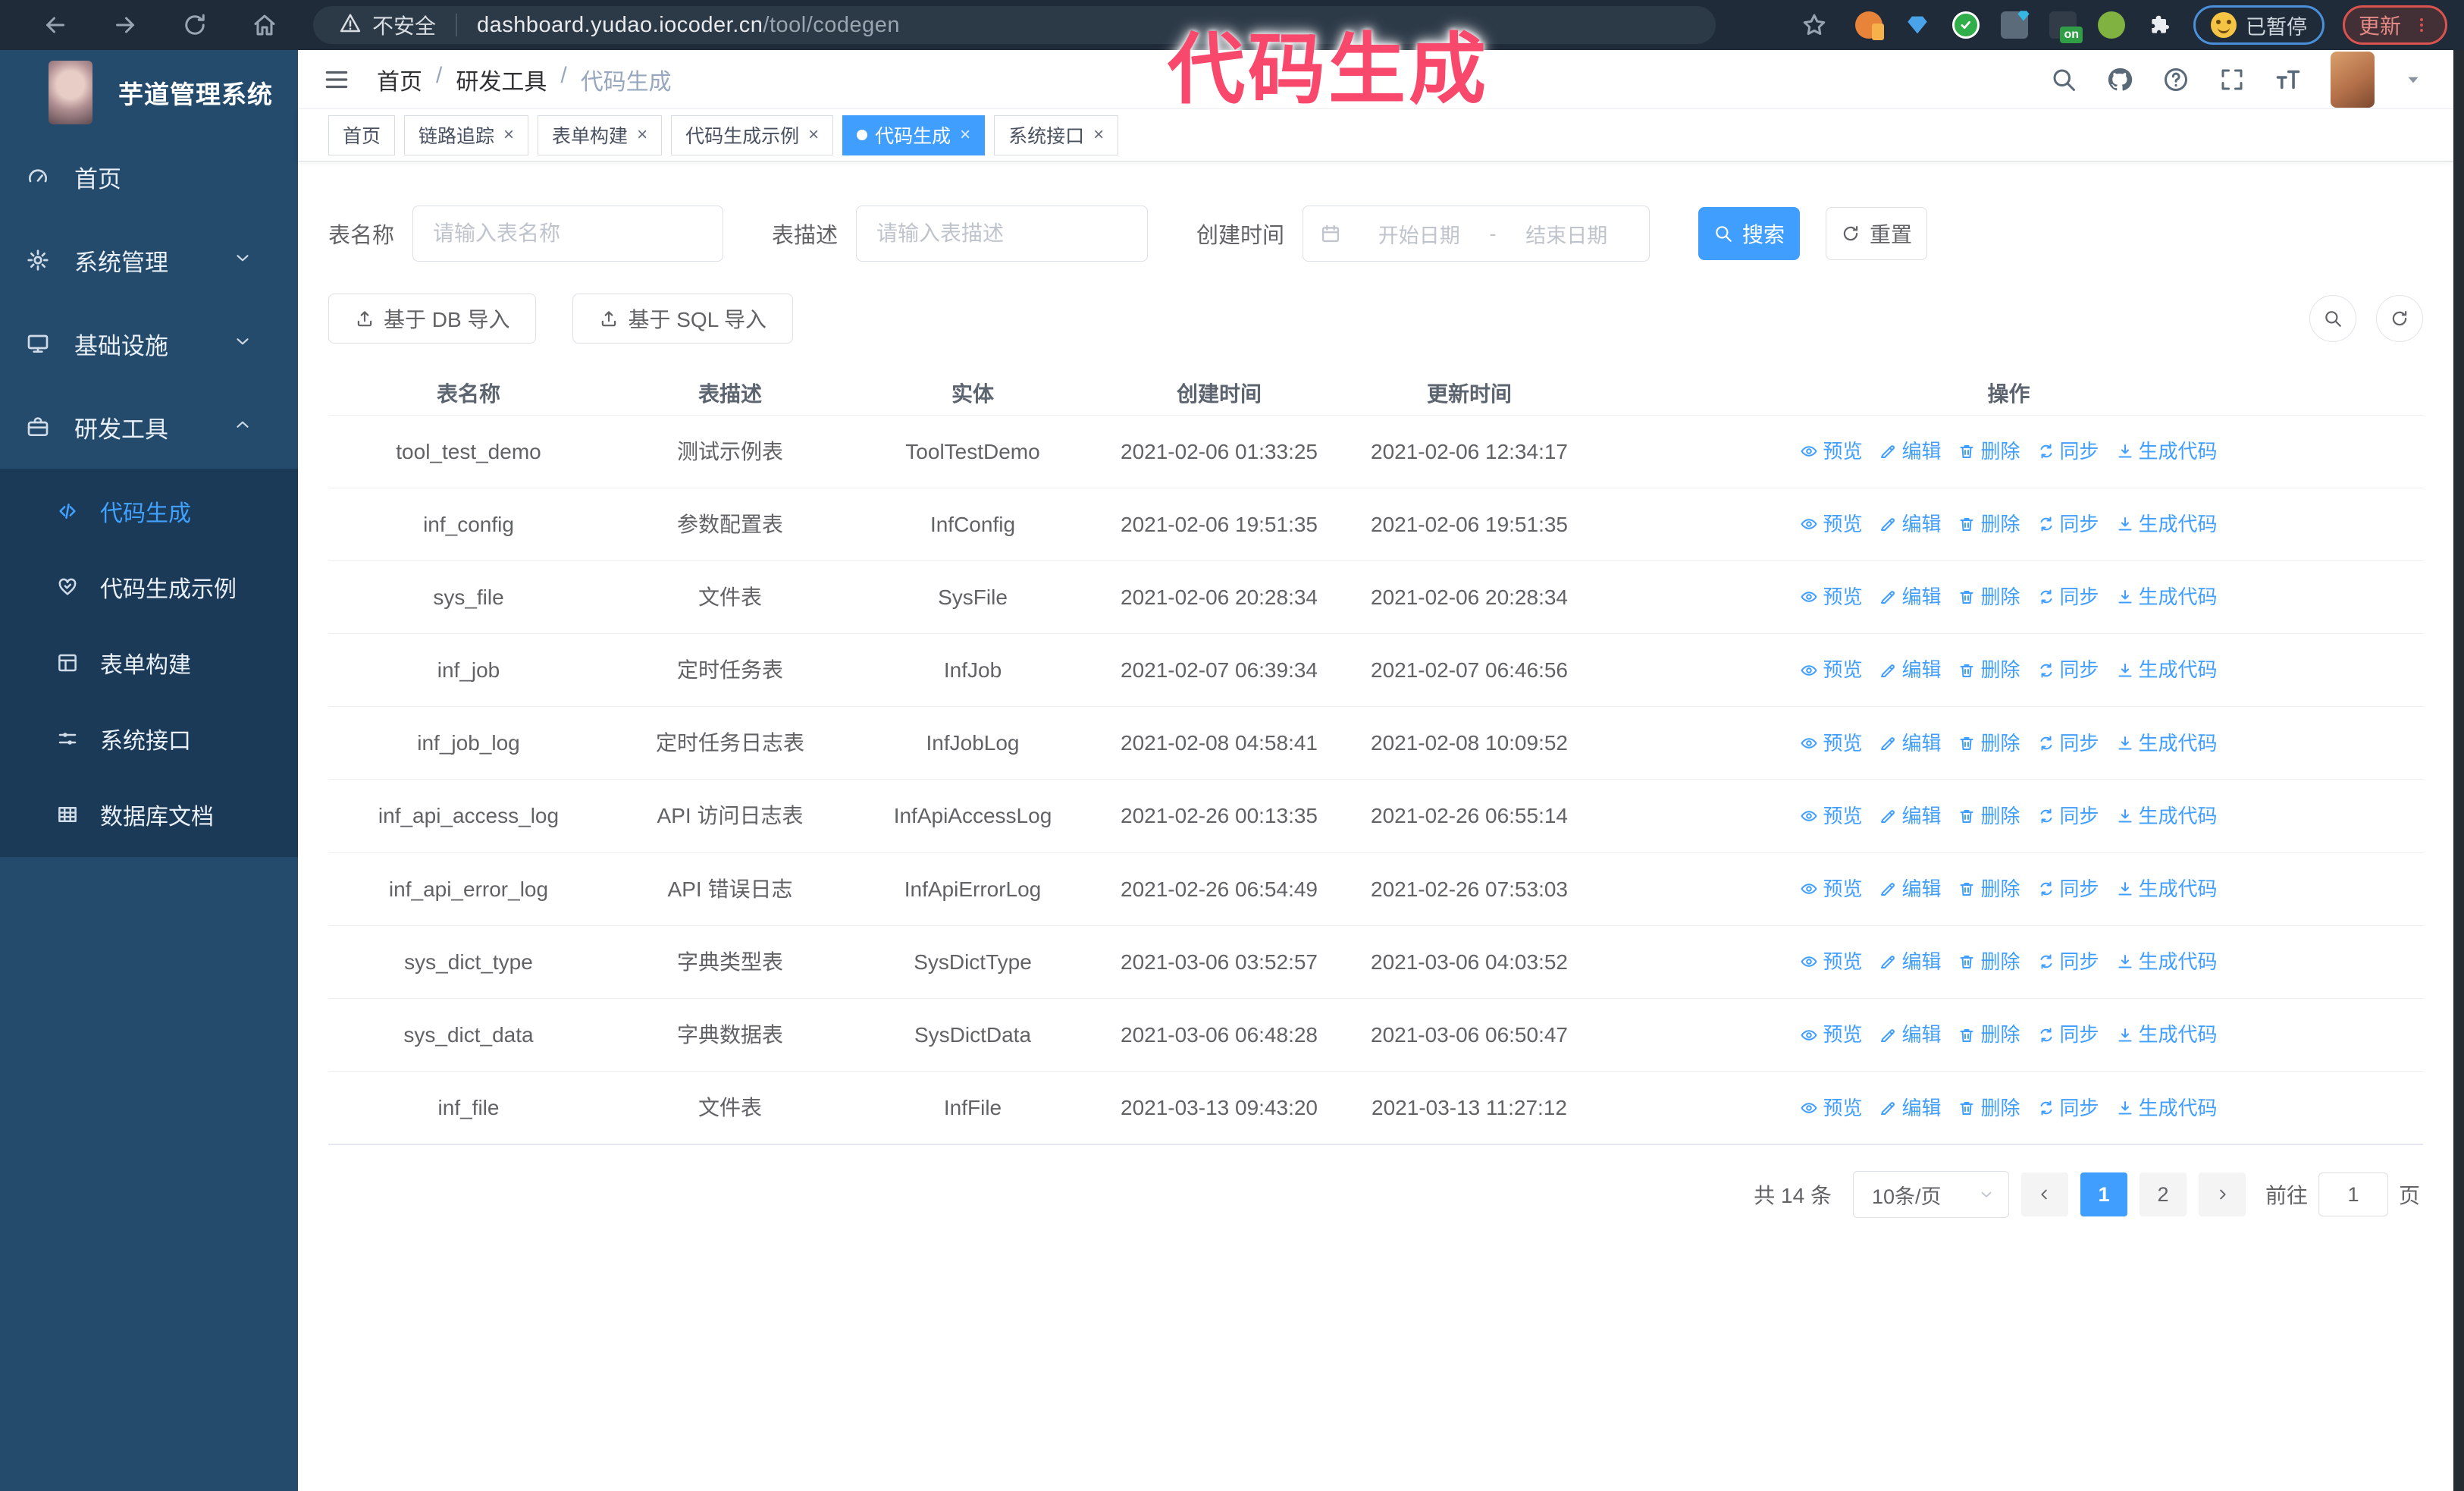 This screenshot has width=2464, height=1491. What do you see at coordinates (2163, 1194) in the screenshot?
I see `page-number-button: 2` at bounding box center [2163, 1194].